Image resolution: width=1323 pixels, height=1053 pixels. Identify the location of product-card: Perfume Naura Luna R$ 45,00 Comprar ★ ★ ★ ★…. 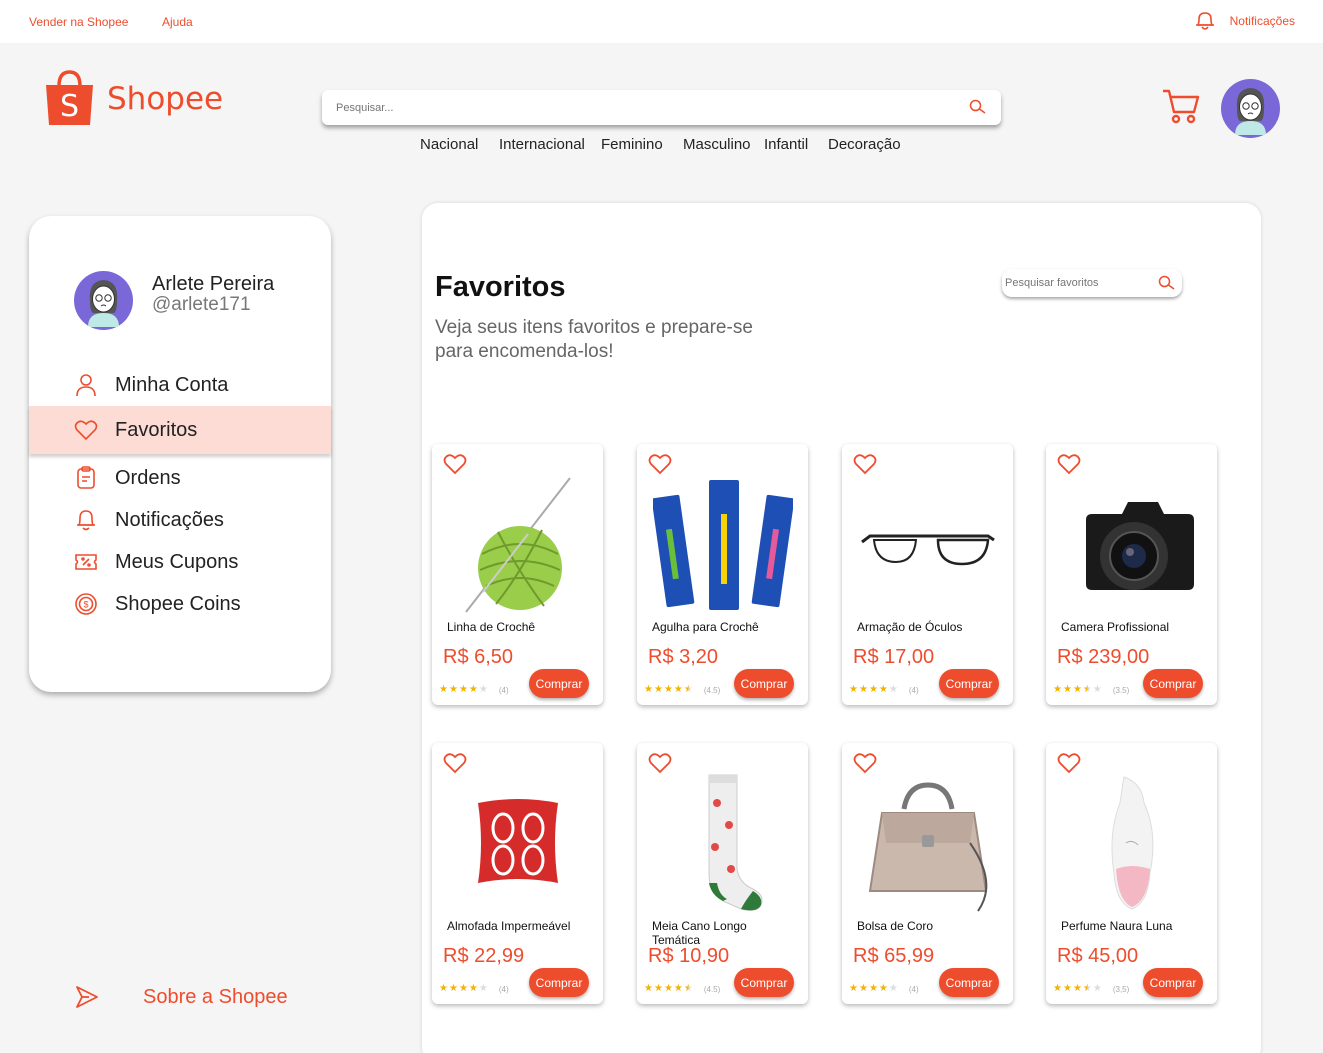
(1131, 873).